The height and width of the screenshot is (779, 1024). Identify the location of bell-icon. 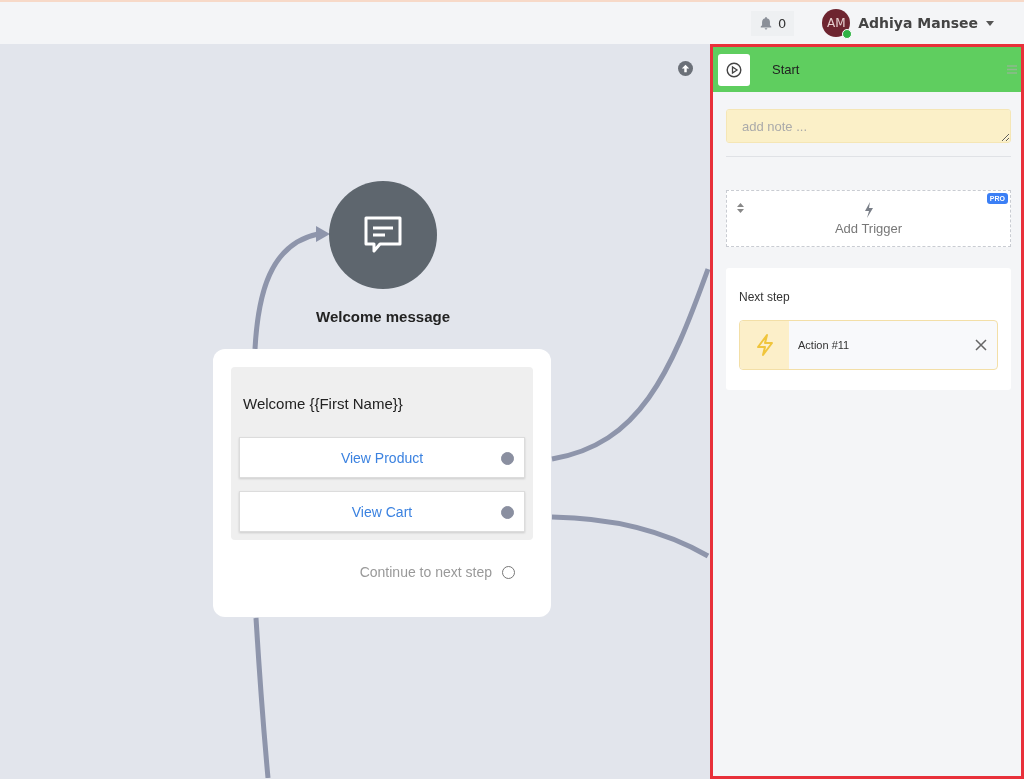
(765, 23).